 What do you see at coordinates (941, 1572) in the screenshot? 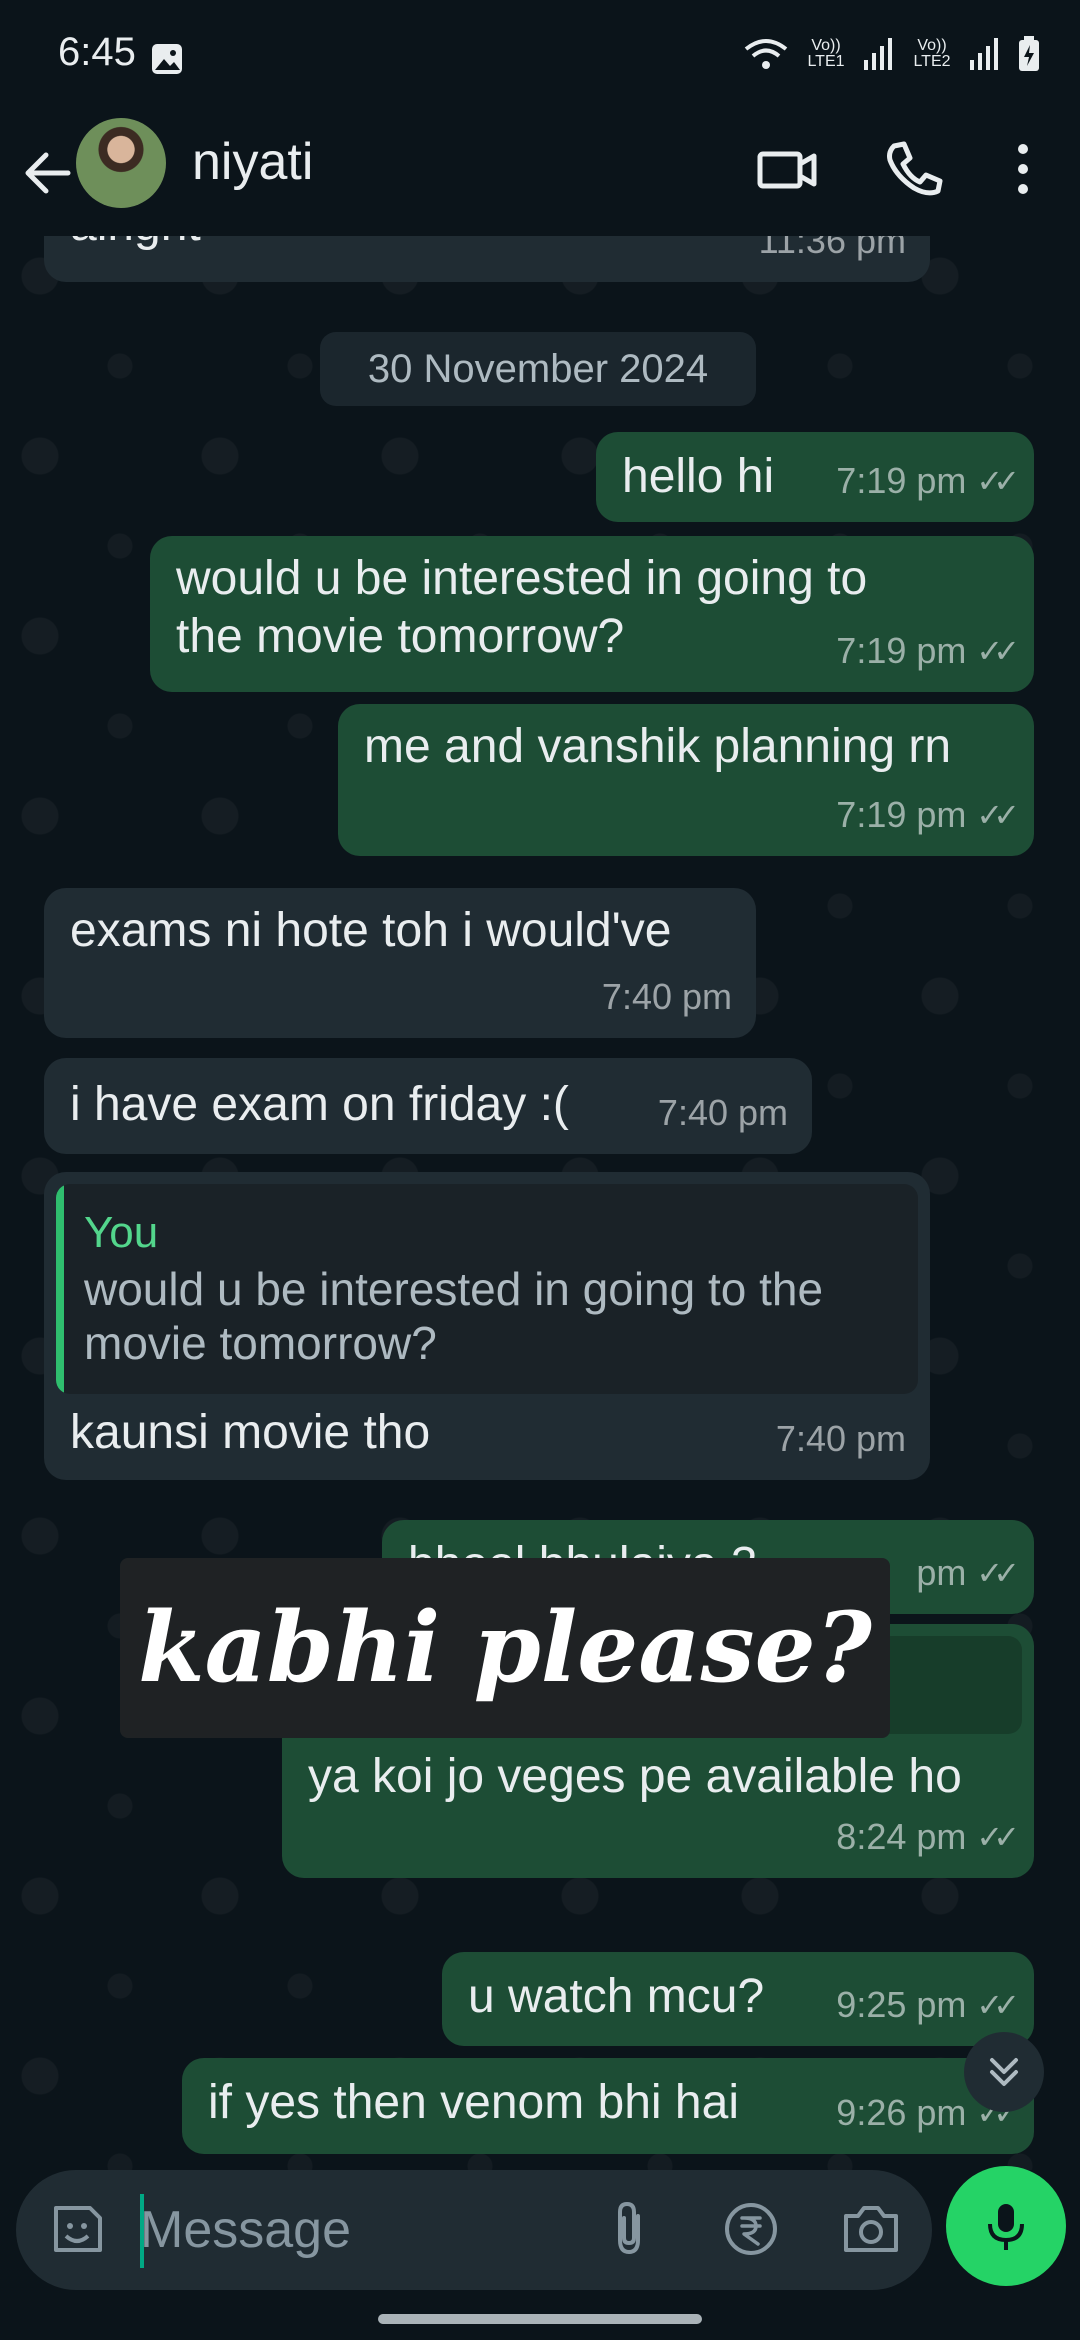
I see `message-time: pm` at bounding box center [941, 1572].